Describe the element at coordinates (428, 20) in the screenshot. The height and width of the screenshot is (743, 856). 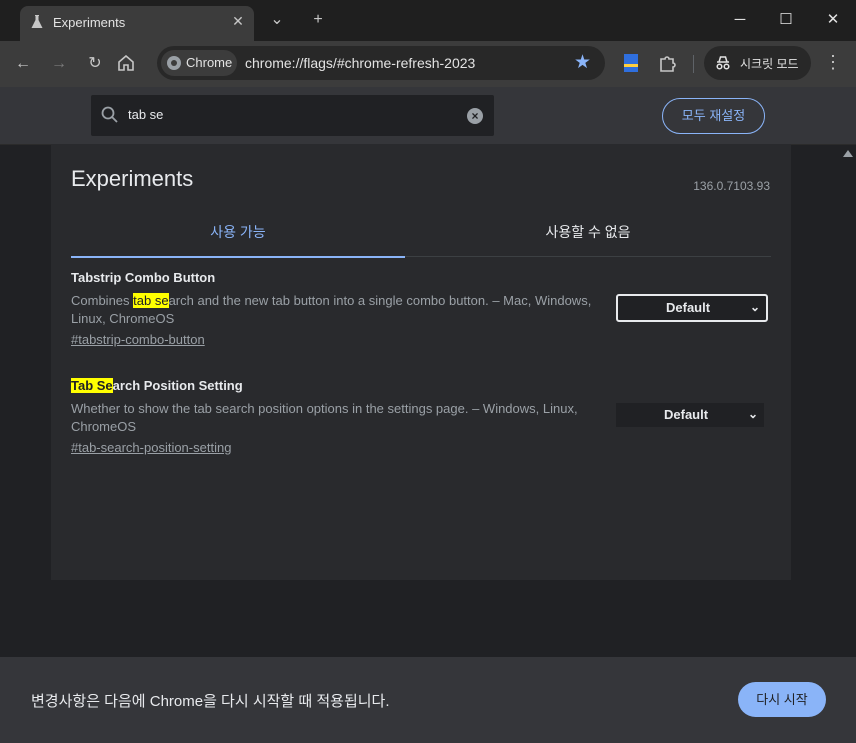
I see `tab-strip: Experiments ✕ ⌄ + ─ ☐ ✕` at that location.